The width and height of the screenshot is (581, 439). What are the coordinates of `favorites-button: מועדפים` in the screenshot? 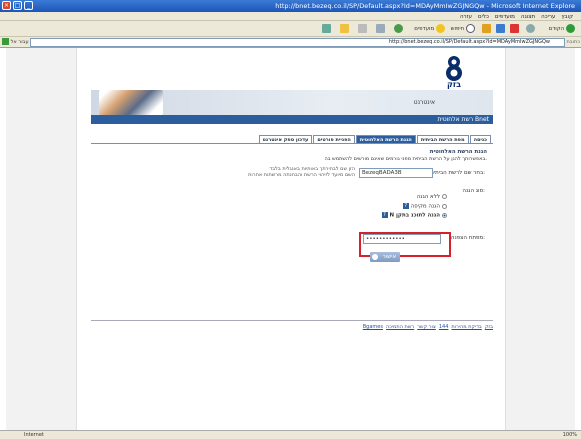 It's located at (429, 29).